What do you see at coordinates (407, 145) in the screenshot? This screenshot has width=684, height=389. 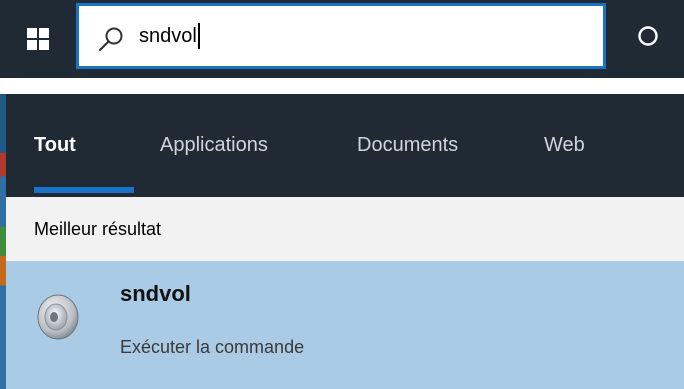 I see `tab-documents: Documents` at bounding box center [407, 145].